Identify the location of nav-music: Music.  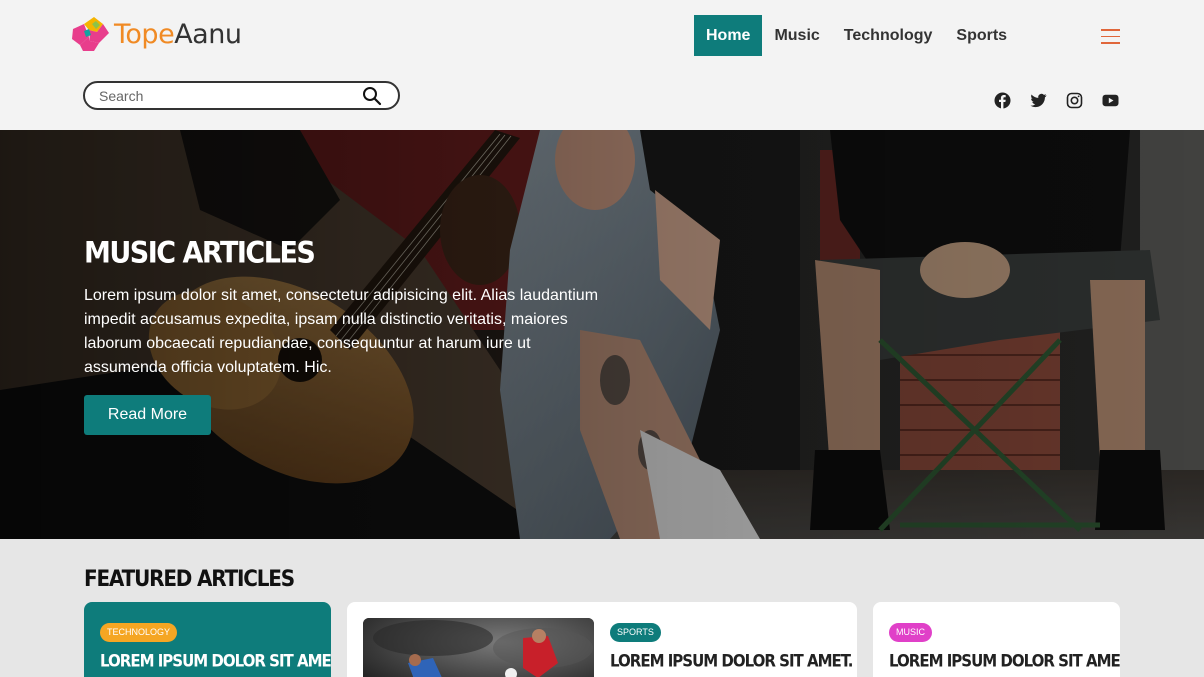
(796, 35).